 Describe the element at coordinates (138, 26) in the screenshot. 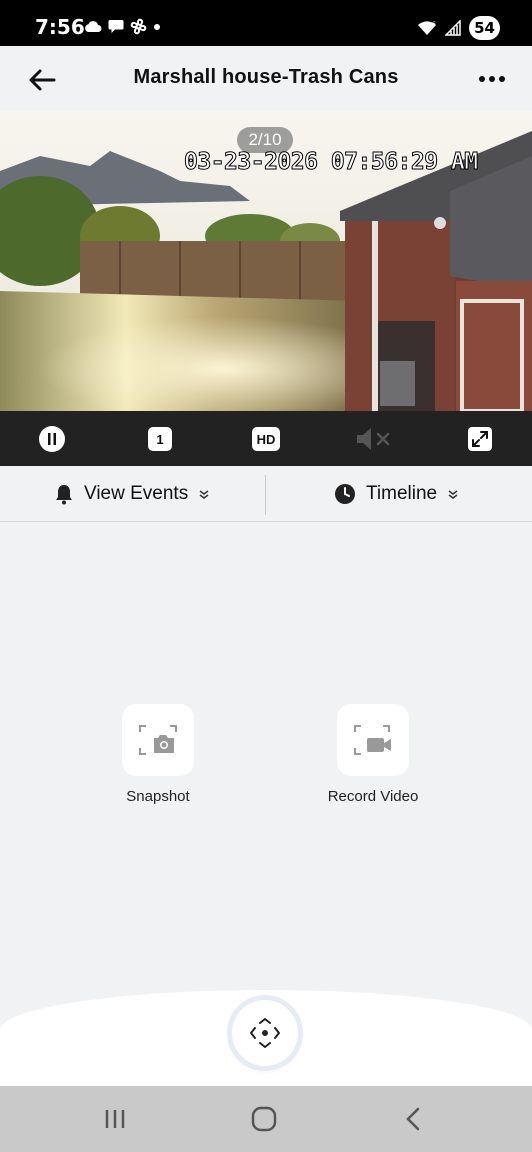

I see `fan-icon` at that location.